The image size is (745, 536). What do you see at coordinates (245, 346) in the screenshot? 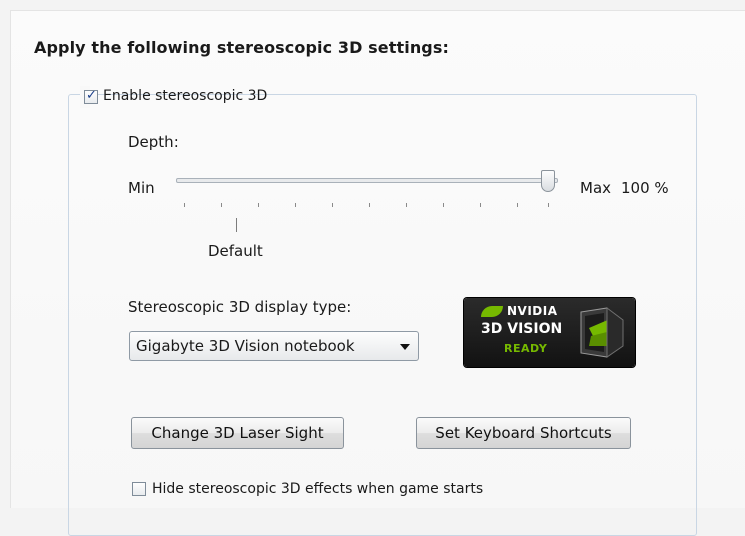
I see `display-type-value: Gigabyte 3D Vision notebook` at bounding box center [245, 346].